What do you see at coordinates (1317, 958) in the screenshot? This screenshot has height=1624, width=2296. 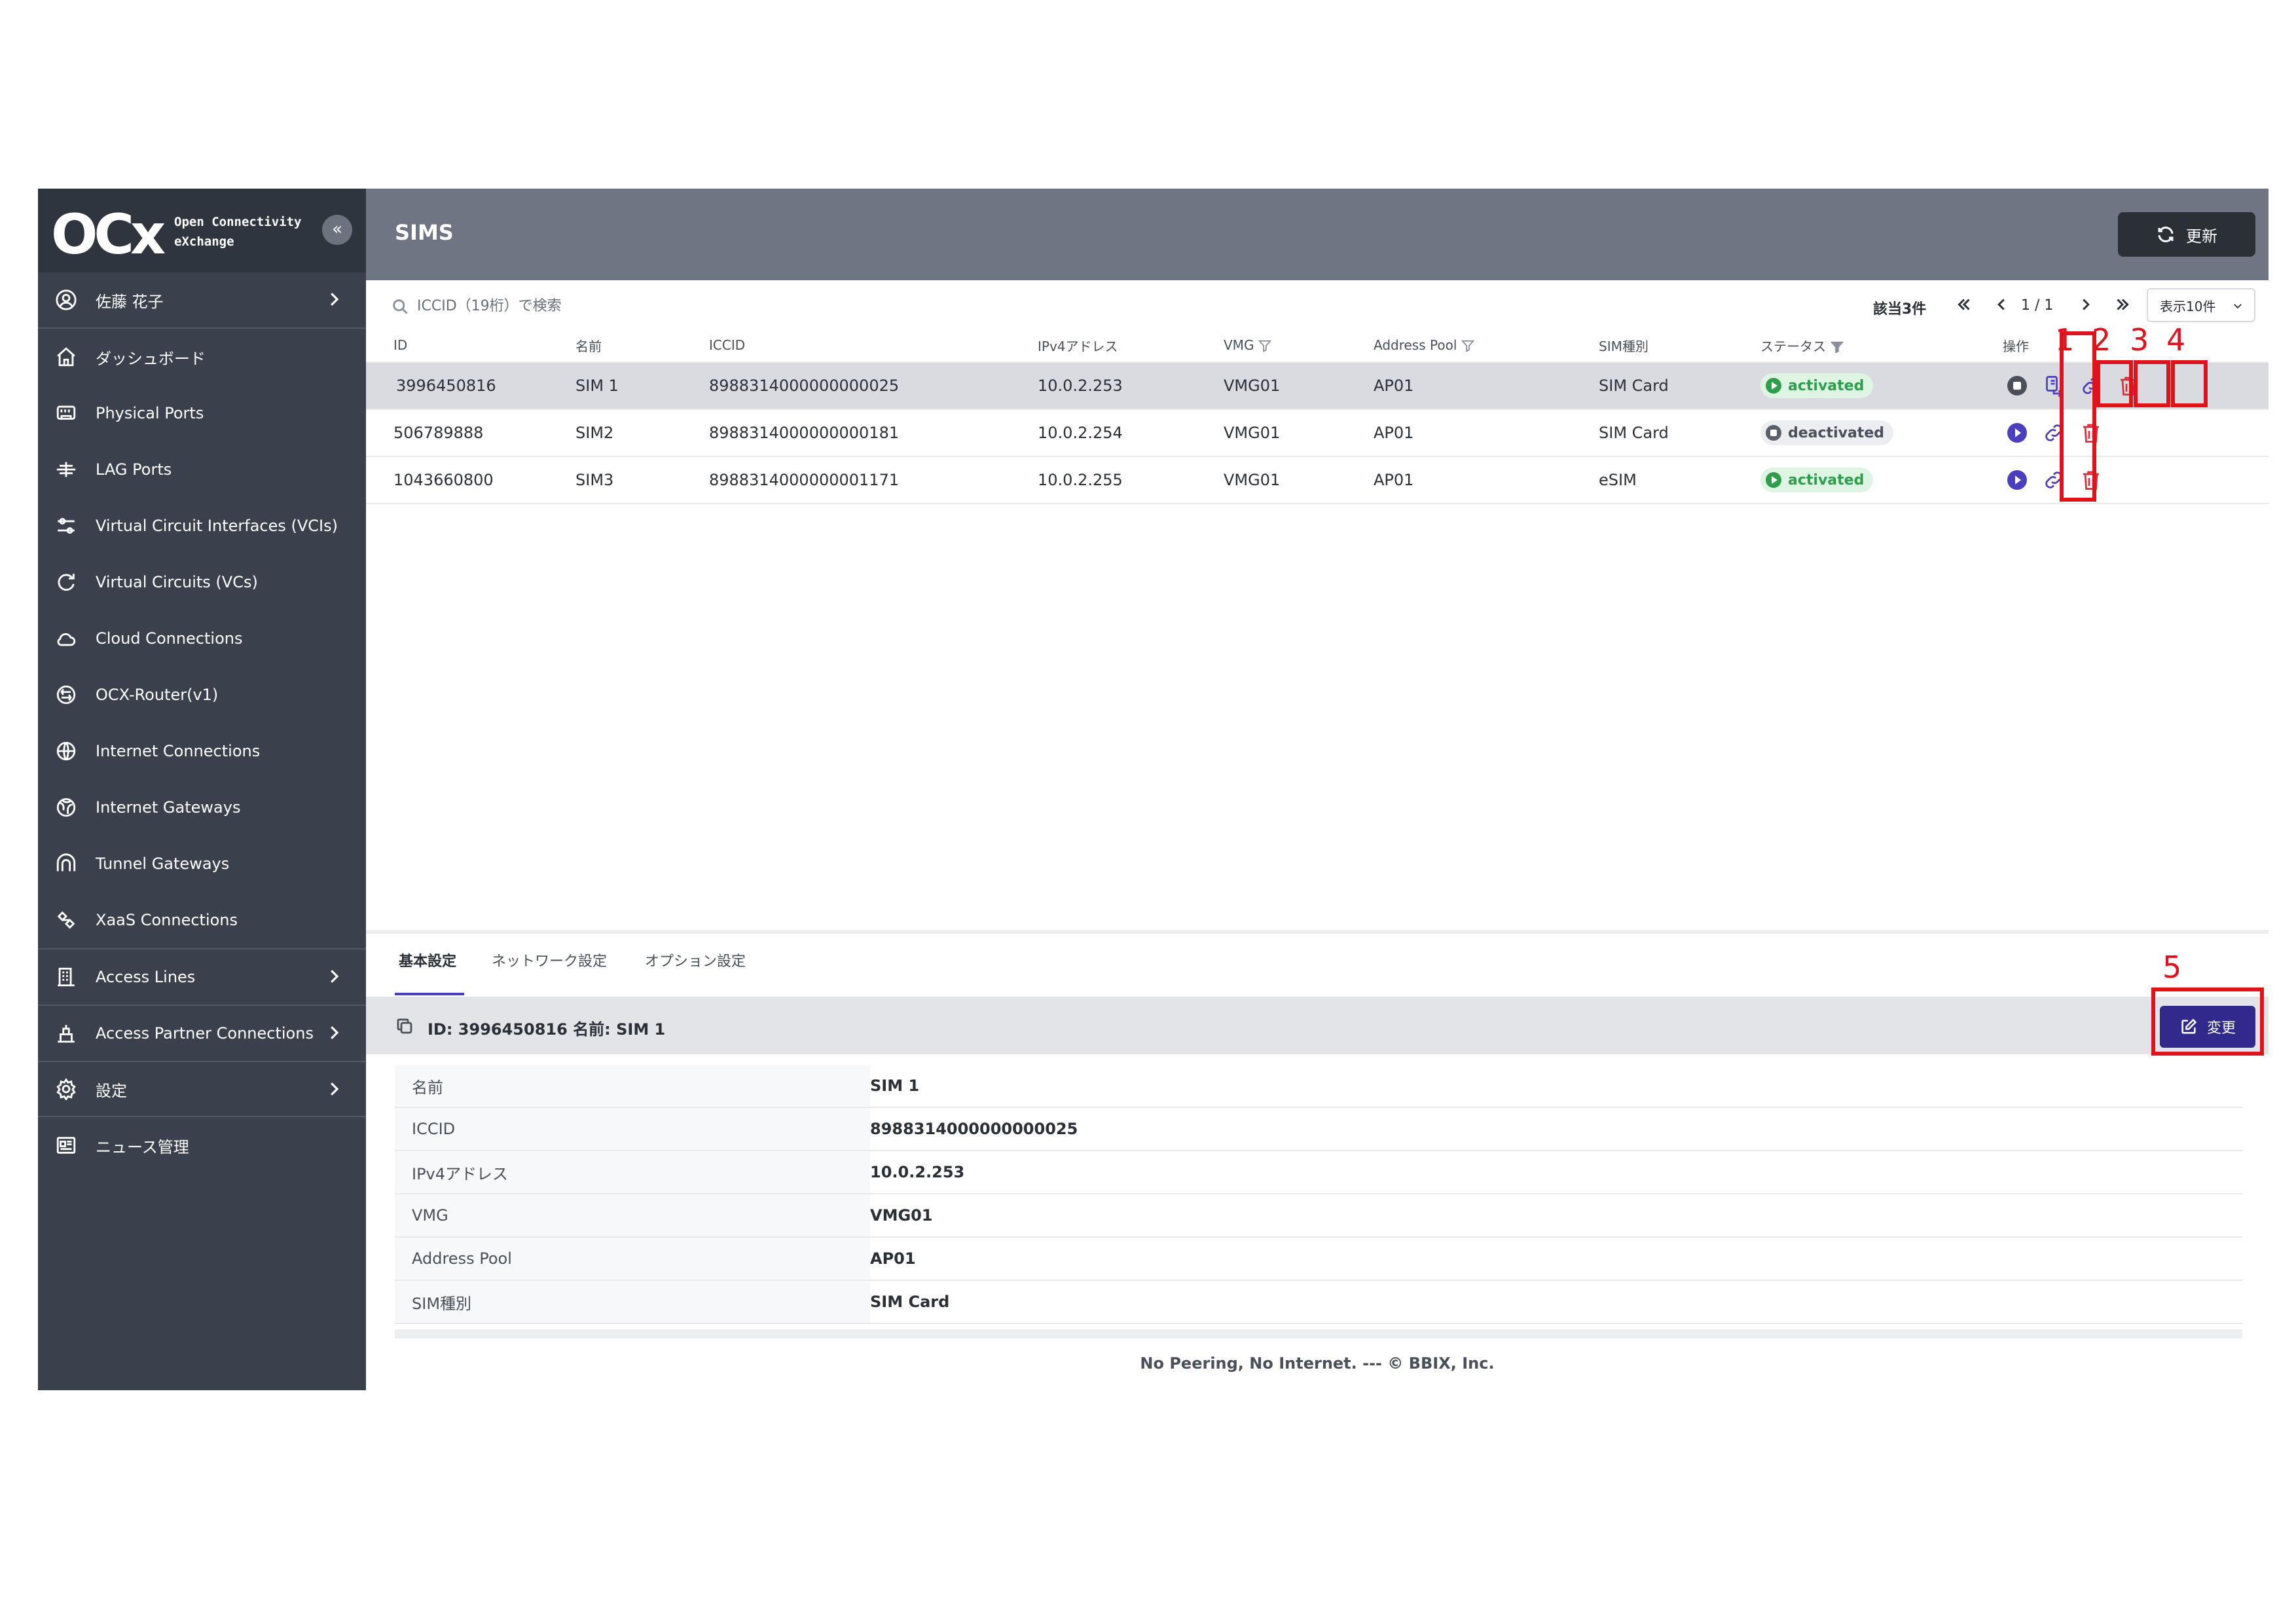 I see `detail-tabs: 基本設定 ネットワーク設定 オプション設定` at bounding box center [1317, 958].